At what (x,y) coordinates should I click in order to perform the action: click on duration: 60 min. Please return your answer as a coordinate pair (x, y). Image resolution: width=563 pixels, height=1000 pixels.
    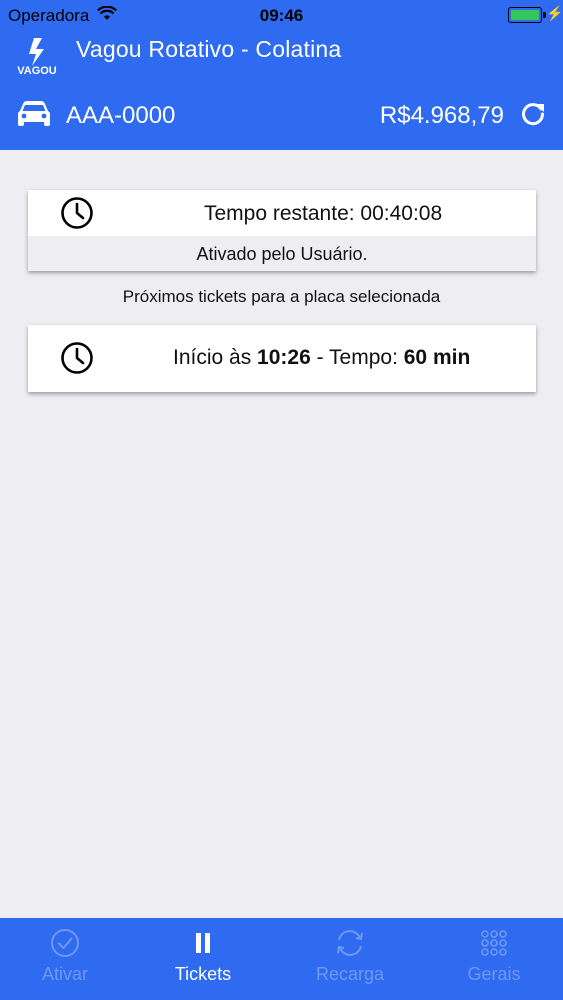
    Looking at the image, I should click on (437, 357).